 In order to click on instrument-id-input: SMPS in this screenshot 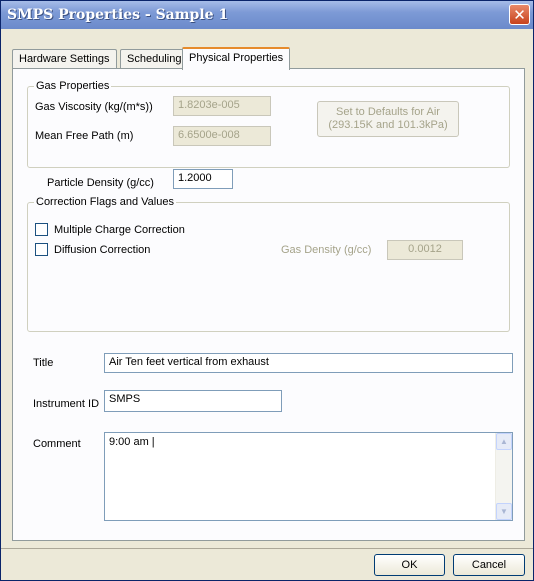, I will do `click(193, 401)`.